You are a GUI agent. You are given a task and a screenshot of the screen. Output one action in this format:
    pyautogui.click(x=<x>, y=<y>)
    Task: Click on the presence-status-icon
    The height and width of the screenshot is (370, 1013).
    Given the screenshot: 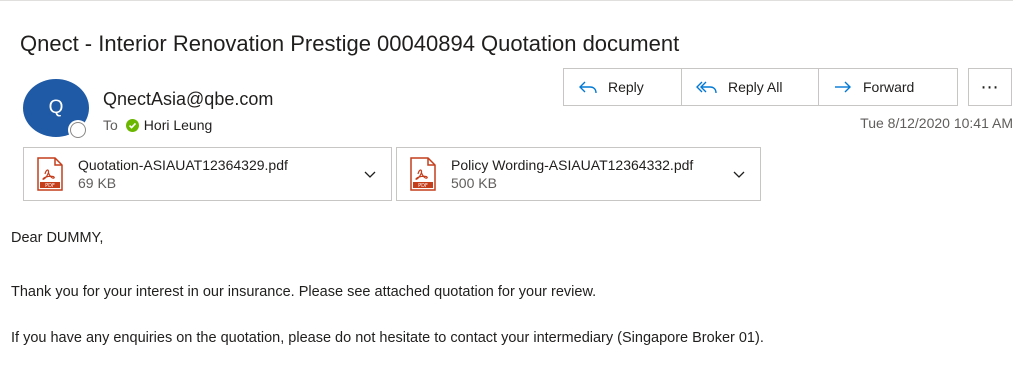 What is the action you would take?
    pyautogui.click(x=78, y=130)
    